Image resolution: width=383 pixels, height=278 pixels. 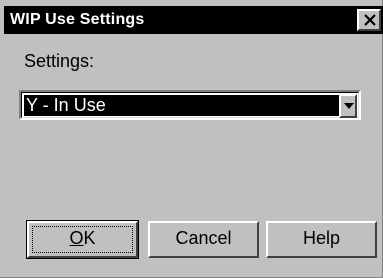 What do you see at coordinates (77, 19) in the screenshot?
I see `window-title: WIP Use Settings` at bounding box center [77, 19].